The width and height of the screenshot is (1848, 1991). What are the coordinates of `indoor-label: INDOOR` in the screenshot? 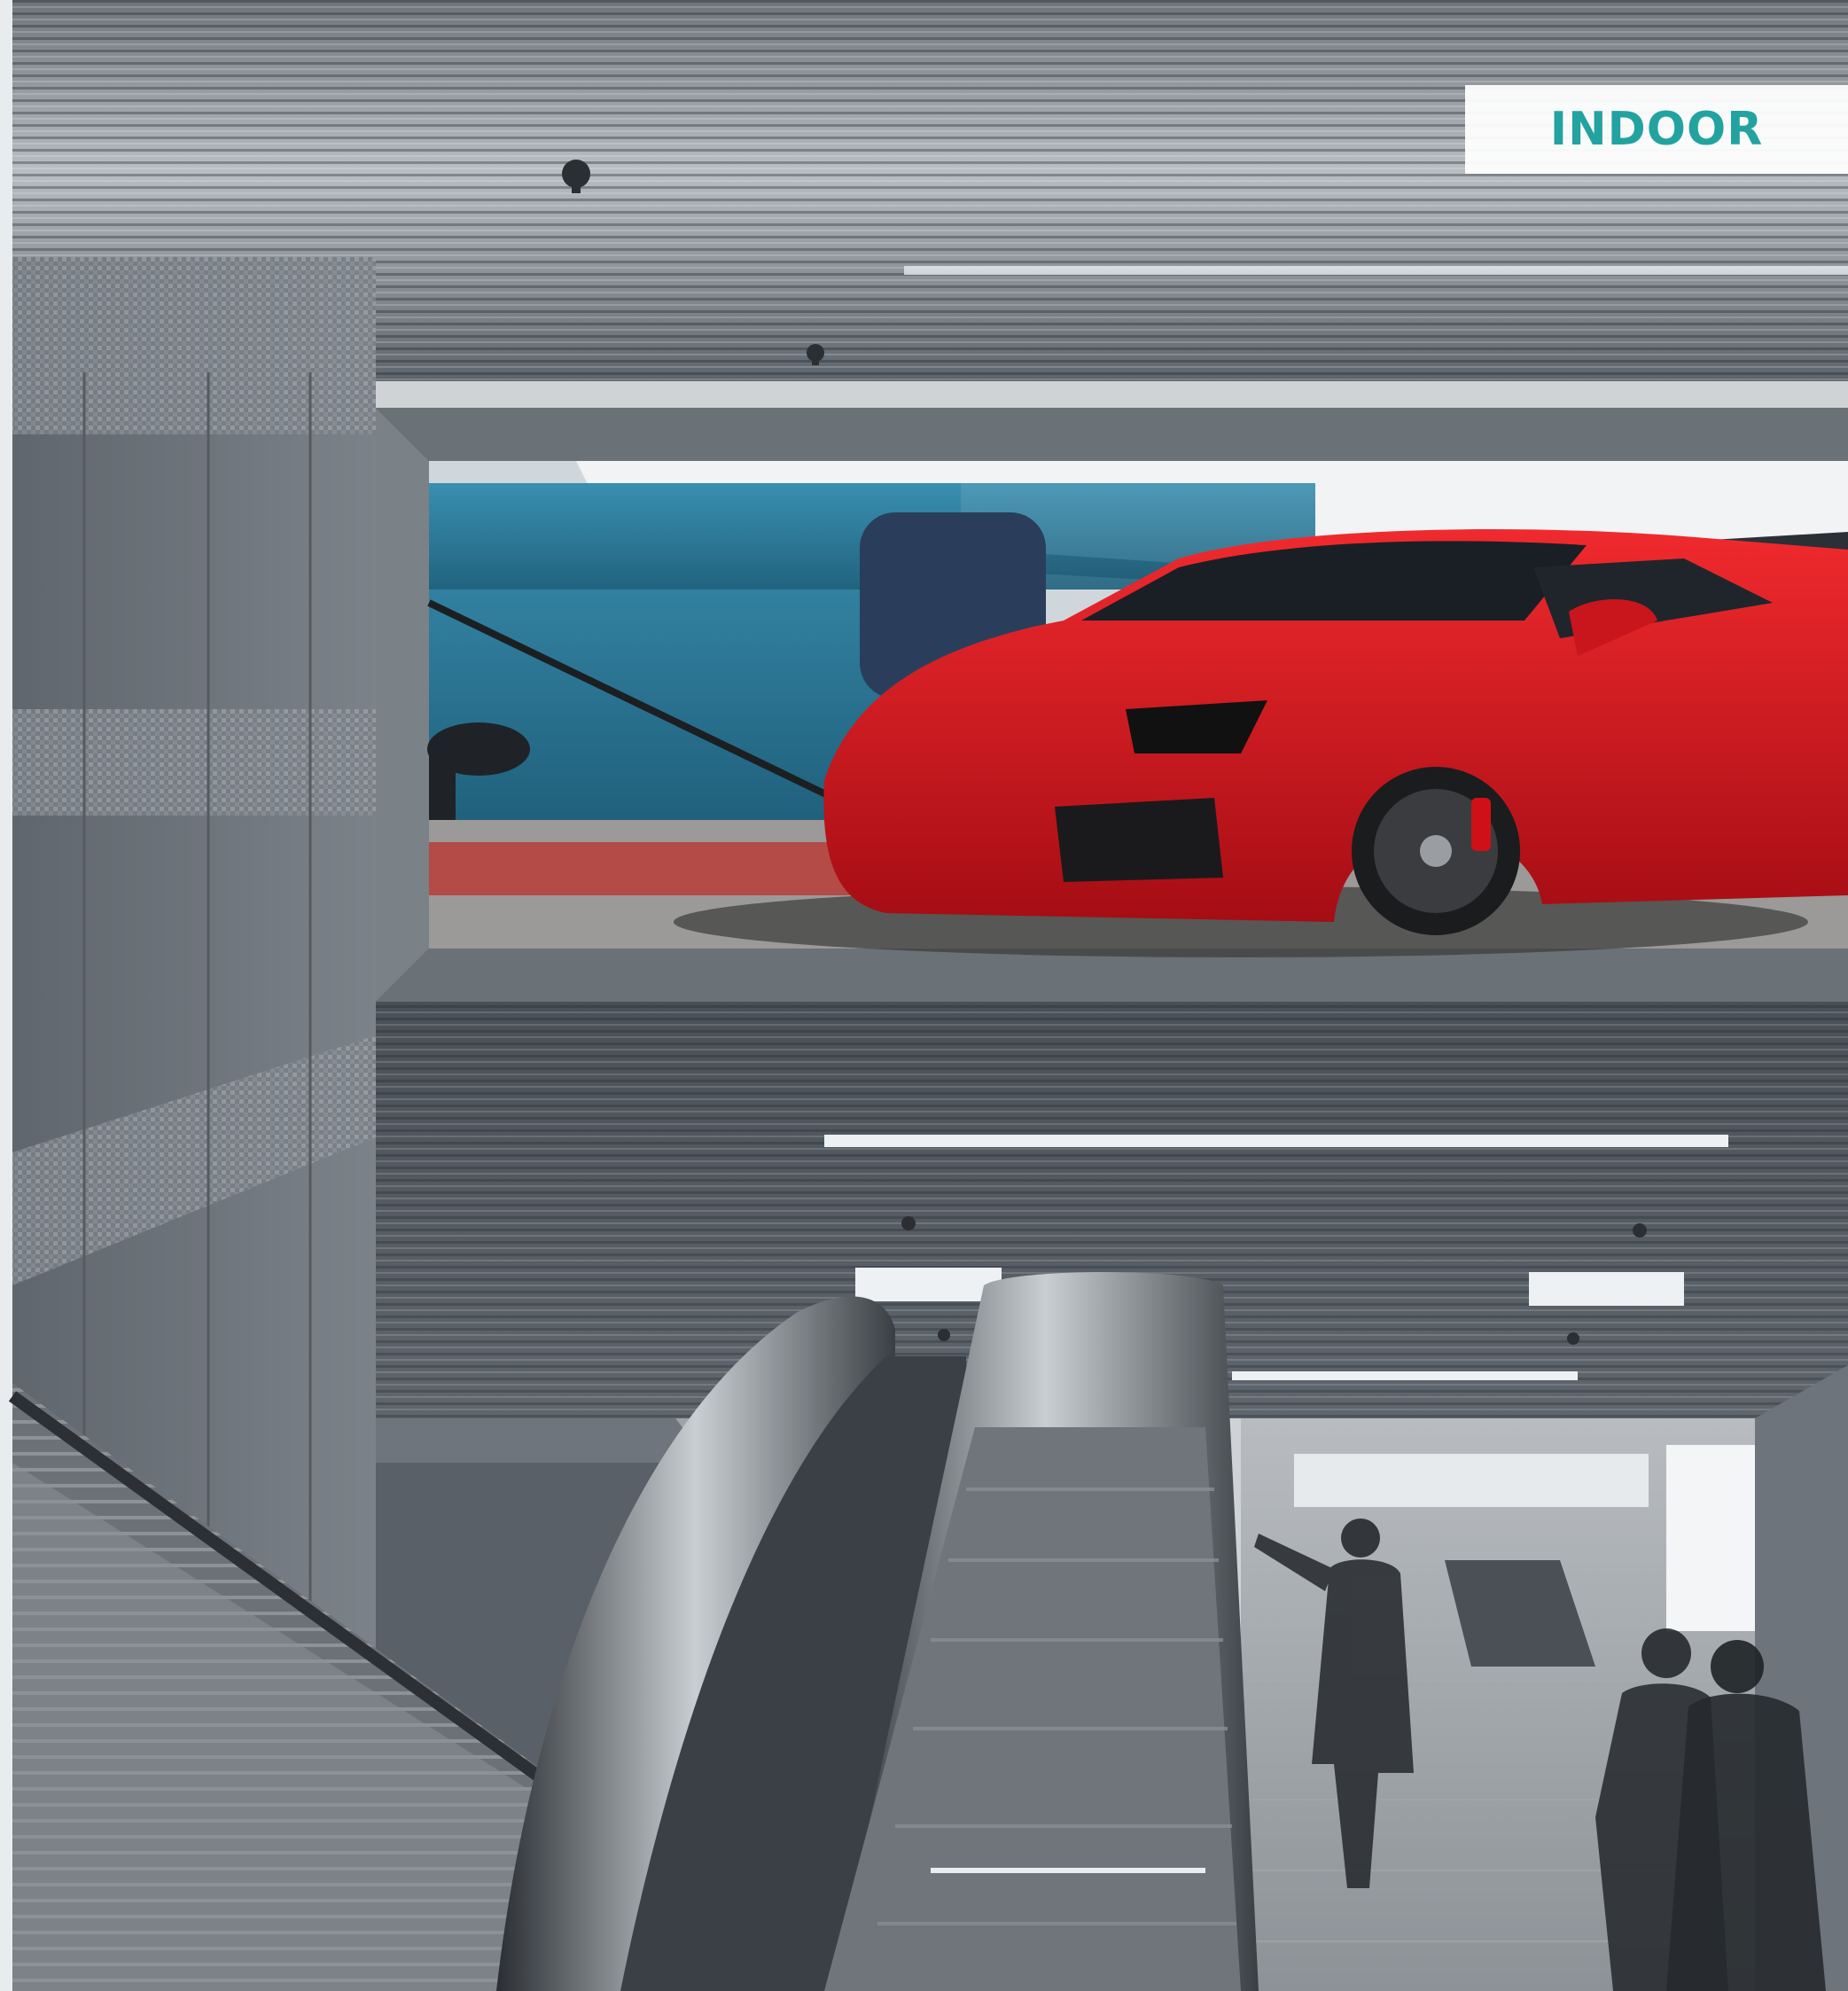 It's located at (1656, 129).